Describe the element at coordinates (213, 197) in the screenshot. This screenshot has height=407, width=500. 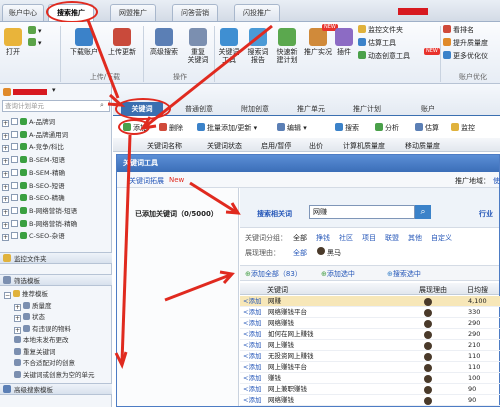
I see `arrow-to-search` at that location.